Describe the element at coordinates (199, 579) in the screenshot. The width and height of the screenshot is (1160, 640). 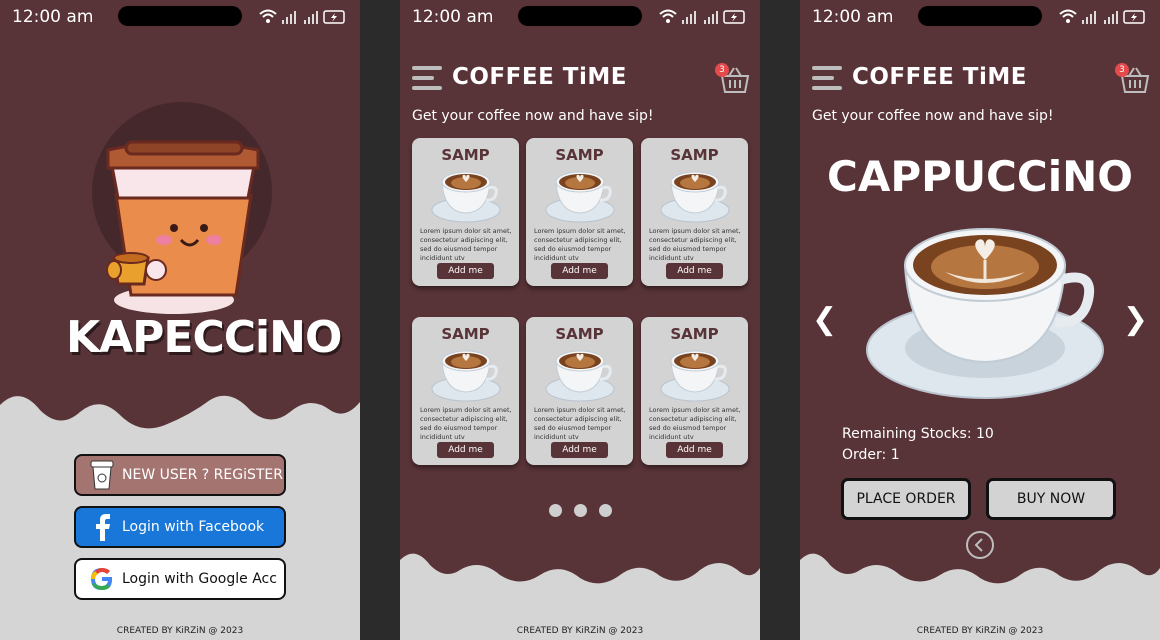
I see `google-label: Login with Google Acc` at that location.